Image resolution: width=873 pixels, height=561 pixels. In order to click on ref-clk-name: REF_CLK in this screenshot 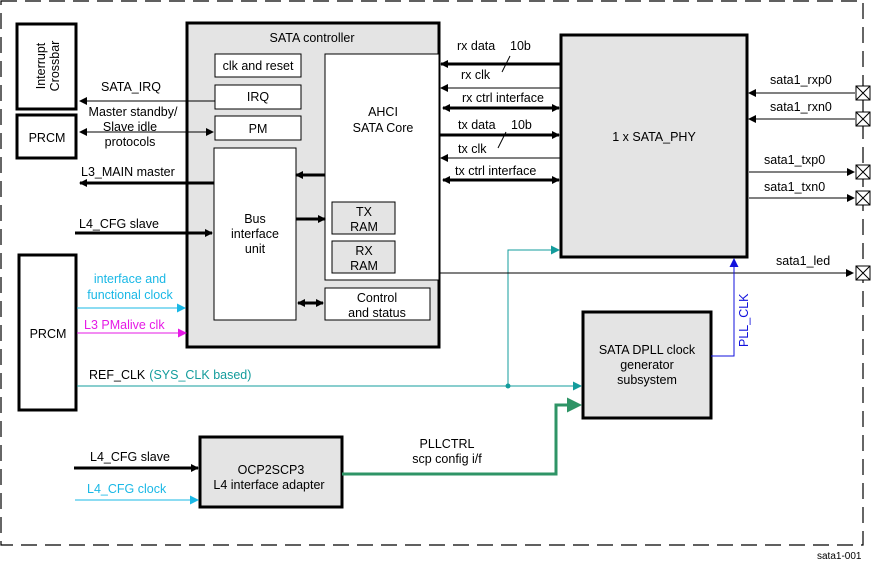, I will do `click(117, 375)`.